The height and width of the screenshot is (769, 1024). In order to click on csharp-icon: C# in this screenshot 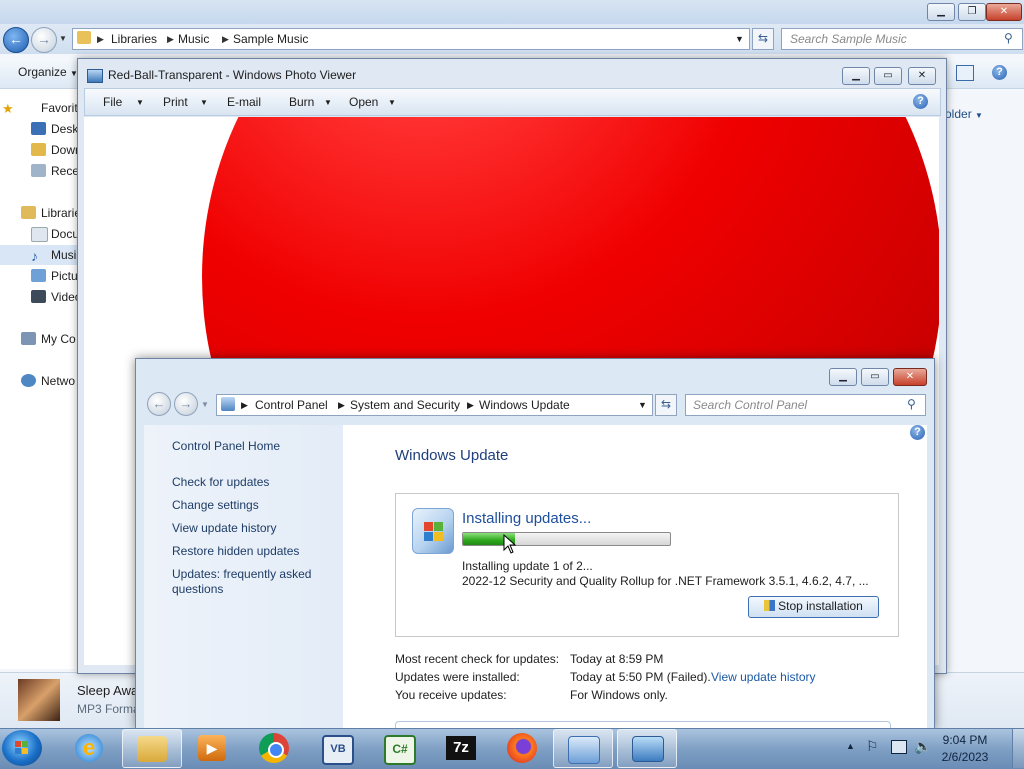, I will do `click(400, 750)`.